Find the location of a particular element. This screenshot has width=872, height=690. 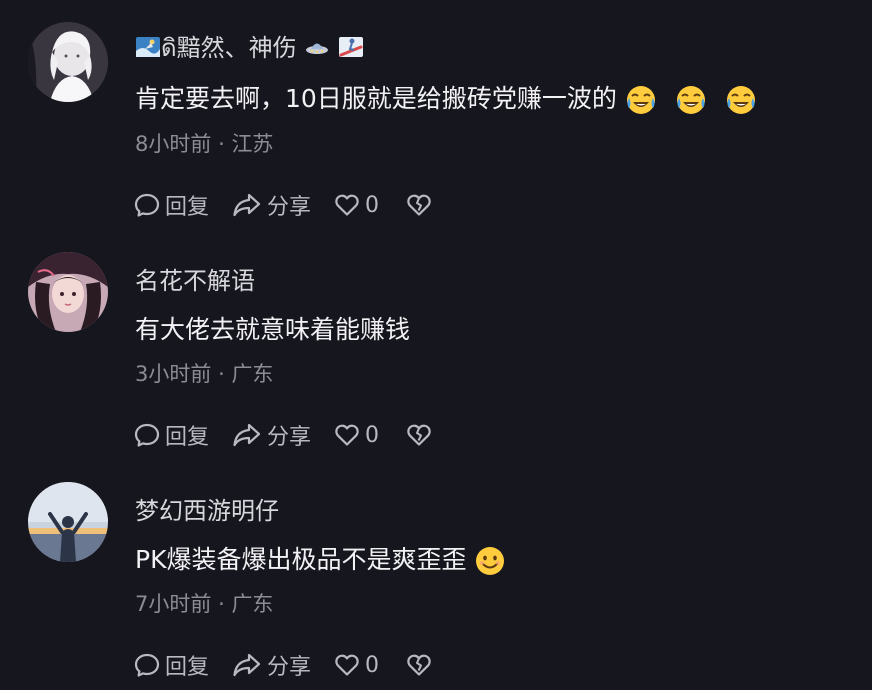

comment-text-body: 肯定要去啊，10日服就是给搬砖党赚一波的 is located at coordinates (376, 98).